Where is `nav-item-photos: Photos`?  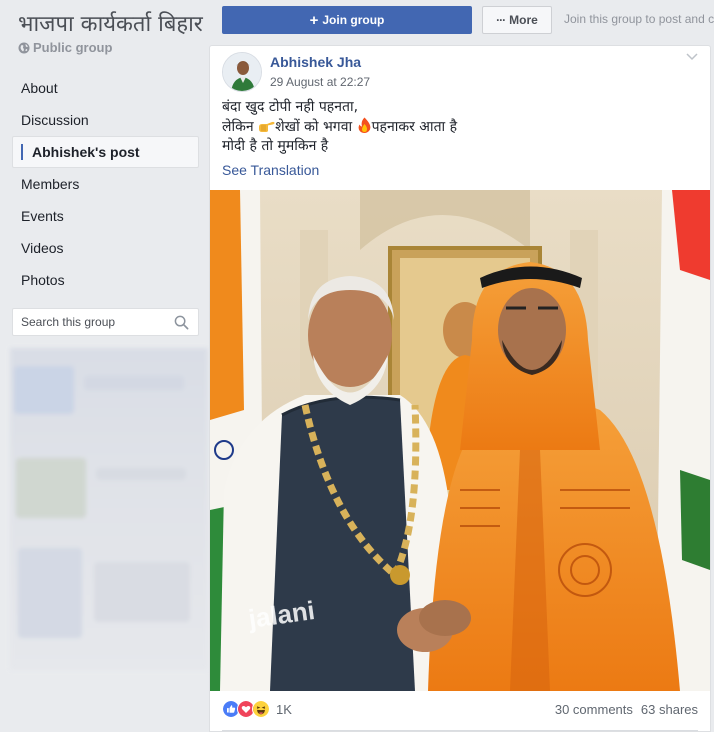 nav-item-photos: Photos is located at coordinates (105, 280).